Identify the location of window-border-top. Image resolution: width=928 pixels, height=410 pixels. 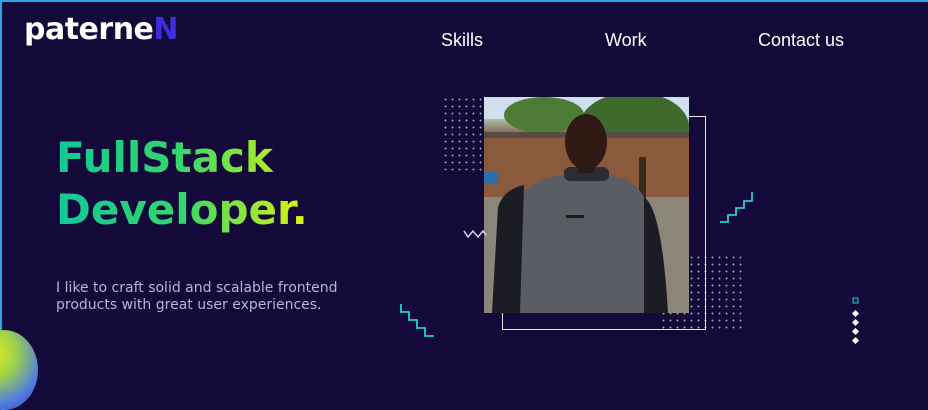
(464, 1).